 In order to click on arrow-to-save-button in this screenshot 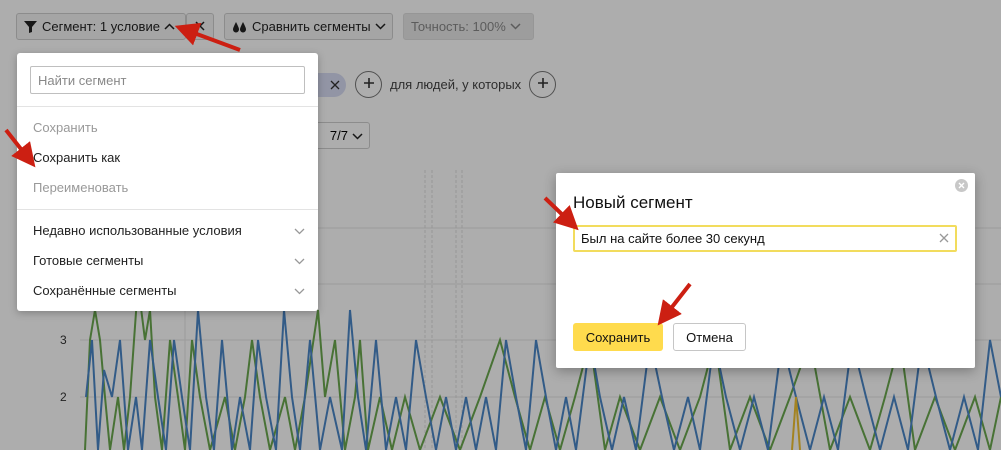, I will do `click(674, 304)`.